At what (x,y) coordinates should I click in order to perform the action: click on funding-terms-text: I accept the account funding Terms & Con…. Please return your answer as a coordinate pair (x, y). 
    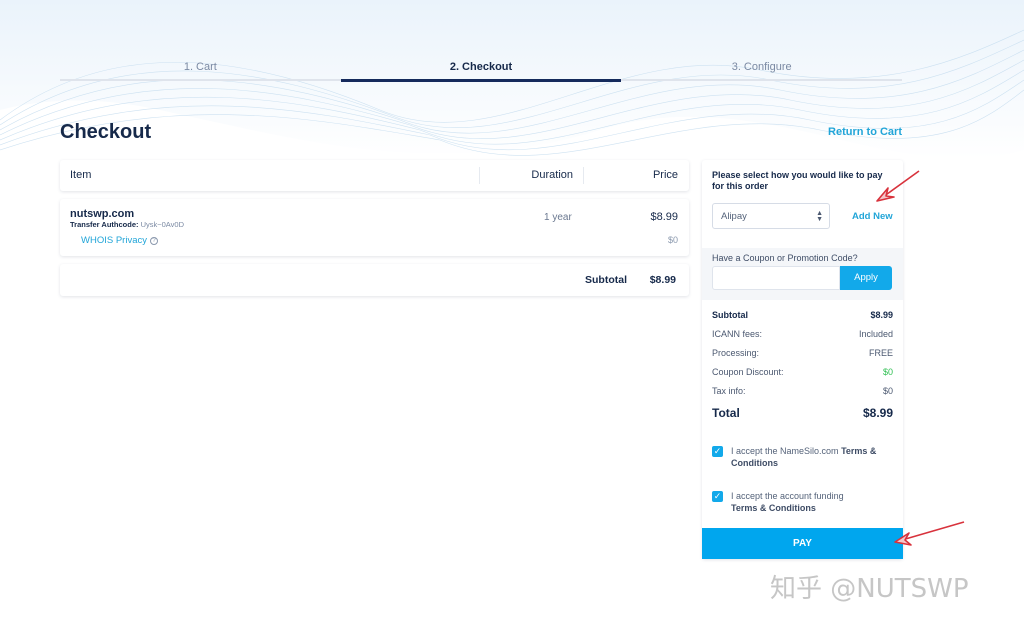
    Looking at the image, I should click on (811, 502).